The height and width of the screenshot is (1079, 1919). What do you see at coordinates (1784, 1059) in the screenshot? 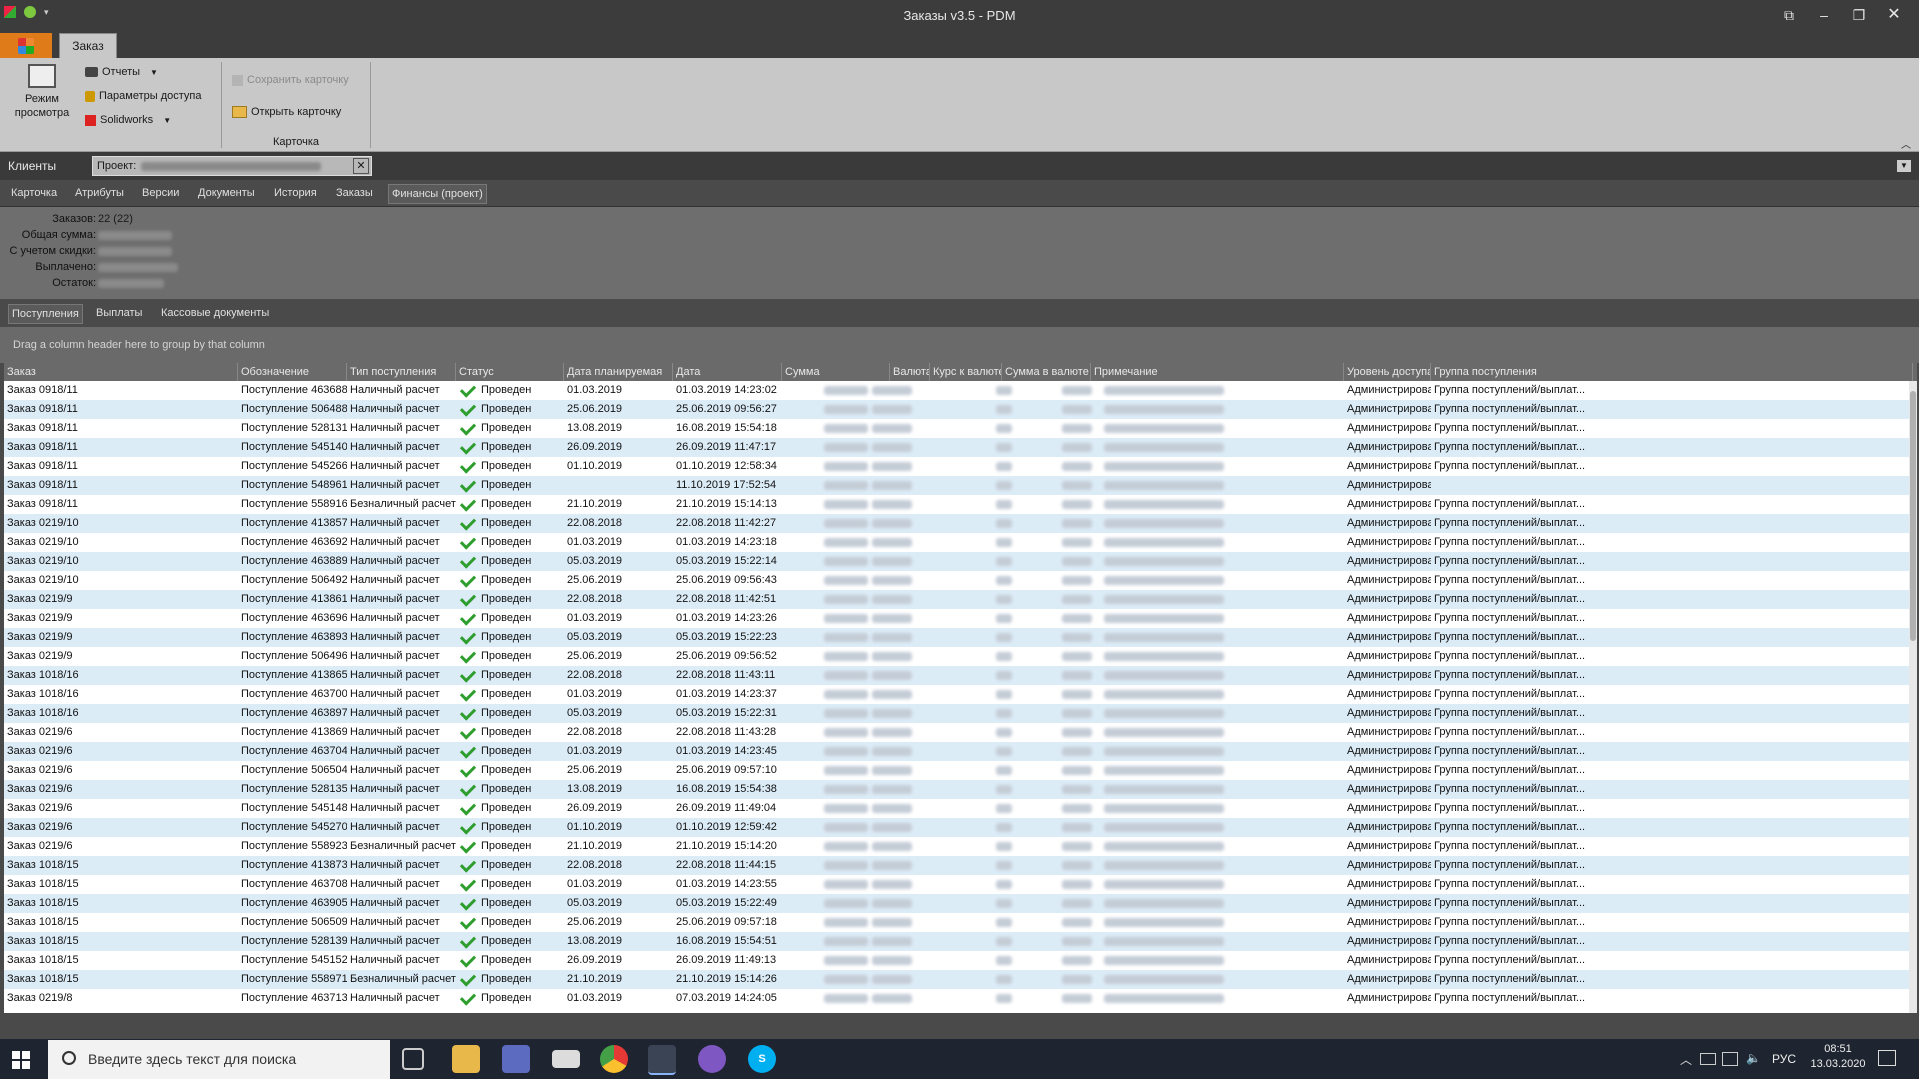
I see `language-indicator: РУС` at bounding box center [1784, 1059].